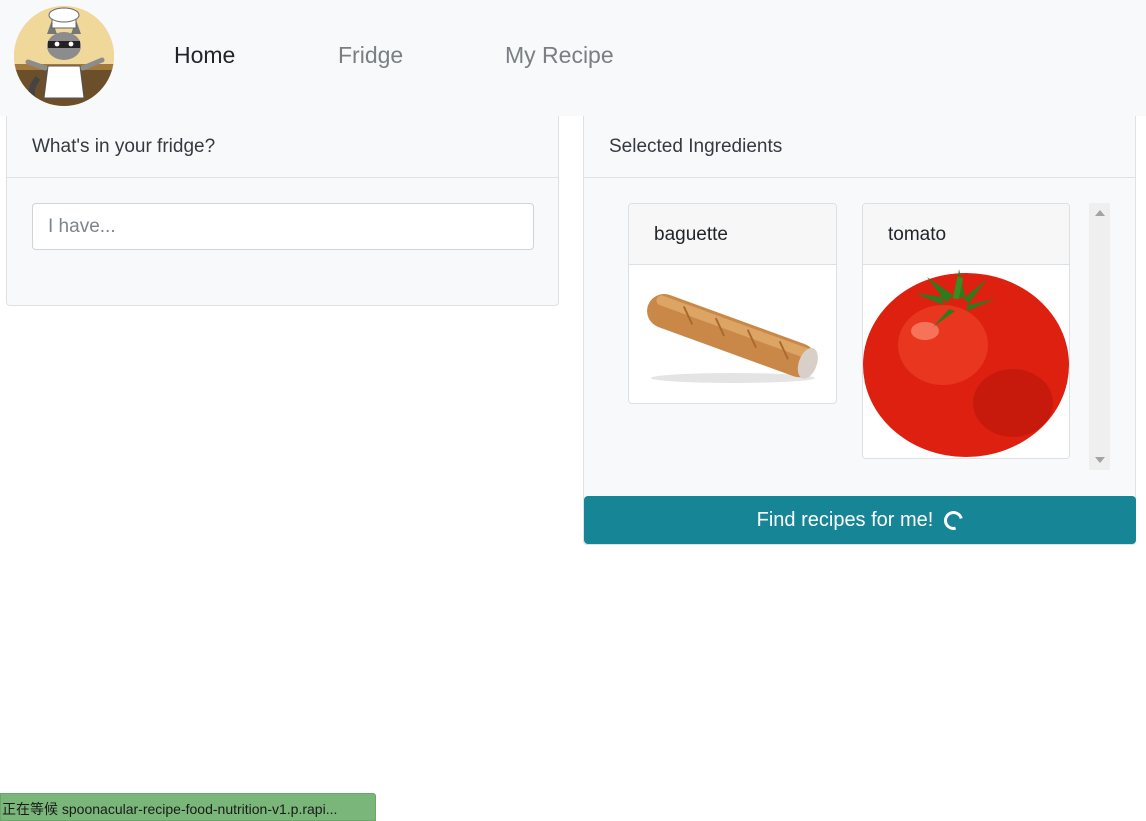  What do you see at coordinates (953, 520) in the screenshot?
I see `loading-spinner-icon` at bounding box center [953, 520].